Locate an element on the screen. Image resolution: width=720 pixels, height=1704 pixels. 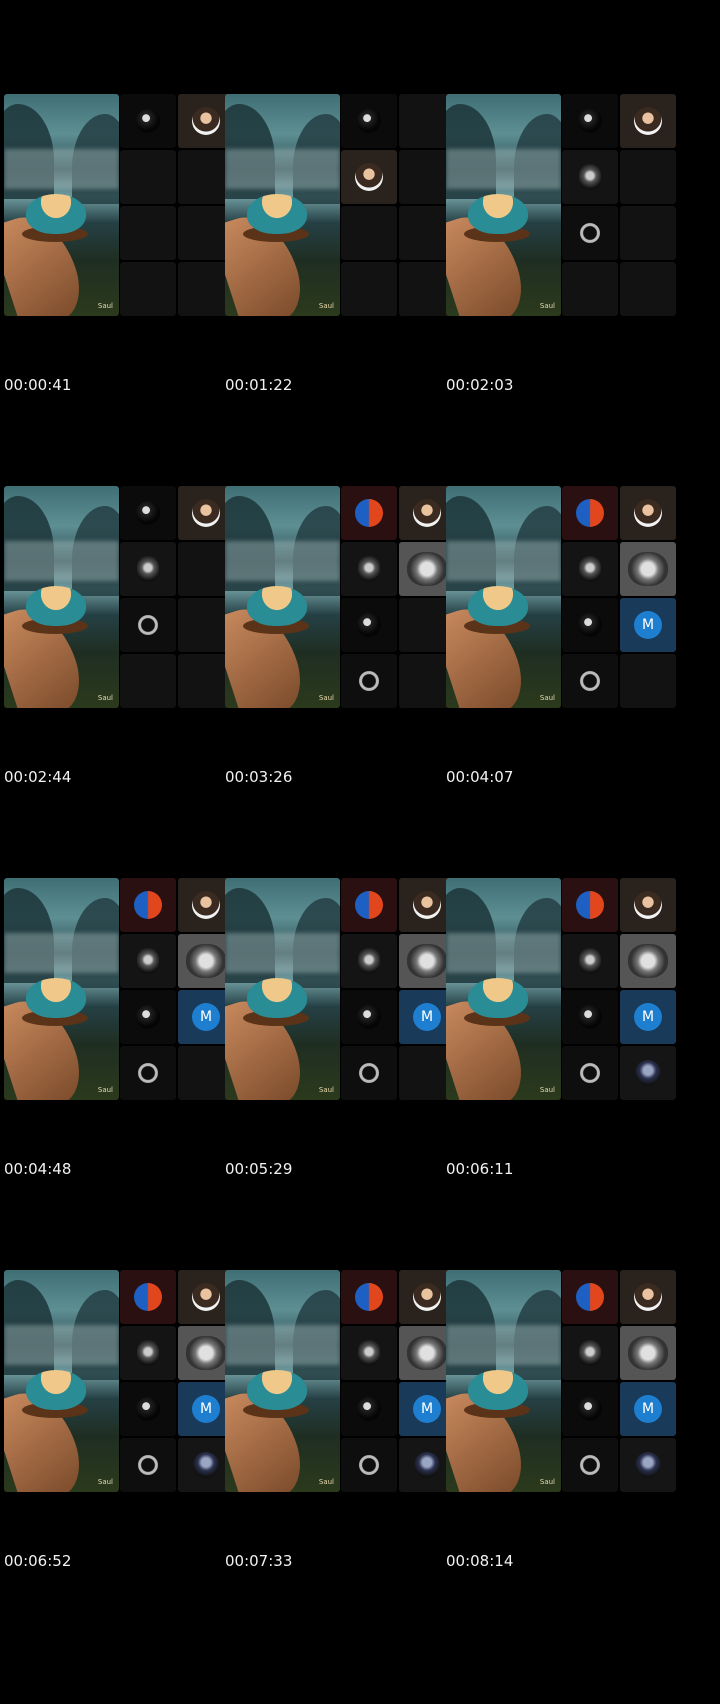
video-frame-thumbnail: Saul 00:00:41 is located at coordinates (118, 307).